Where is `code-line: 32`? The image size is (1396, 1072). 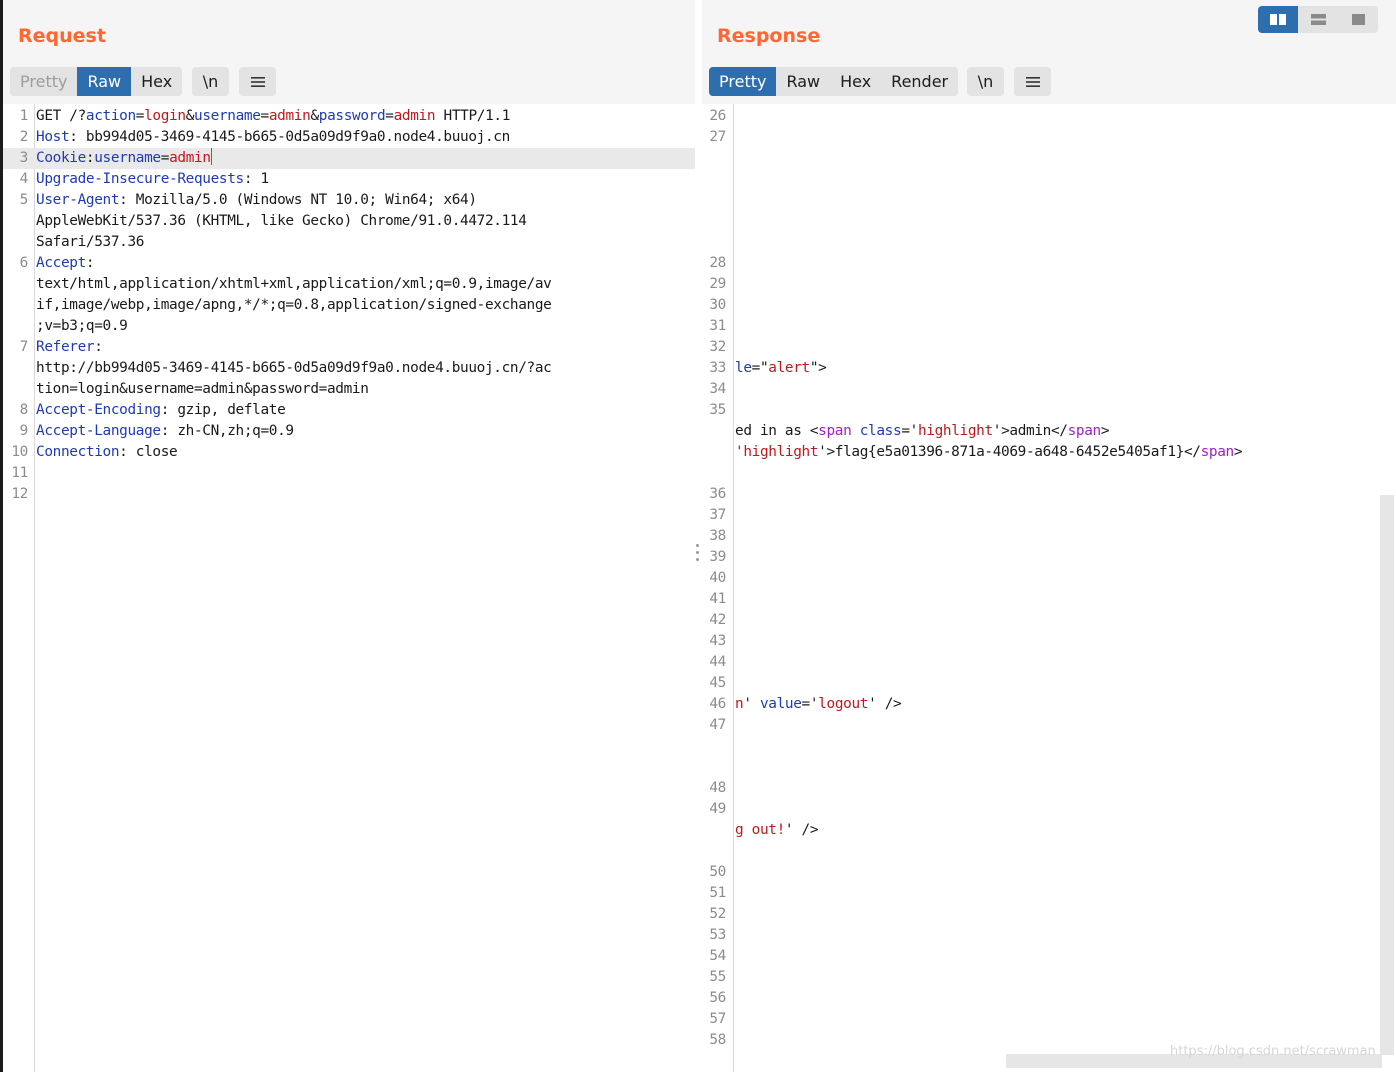 code-line: 32 is located at coordinates (1049, 347).